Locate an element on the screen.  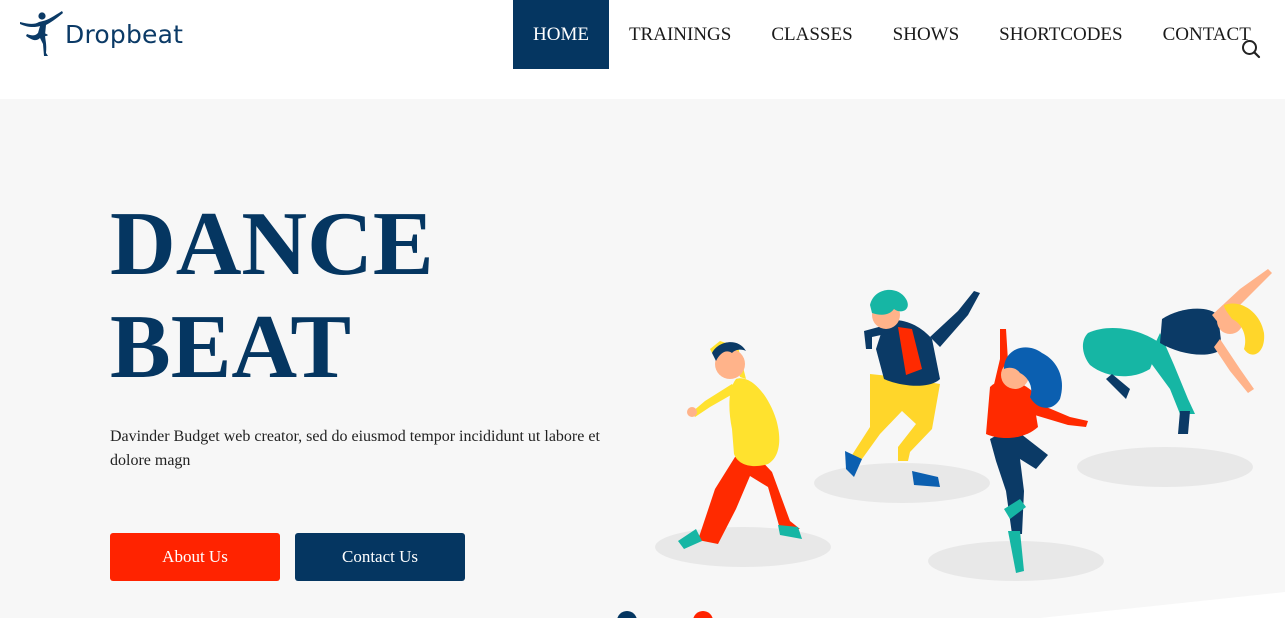
hero-title: DANCE BEAT is located at coordinates (272, 295).